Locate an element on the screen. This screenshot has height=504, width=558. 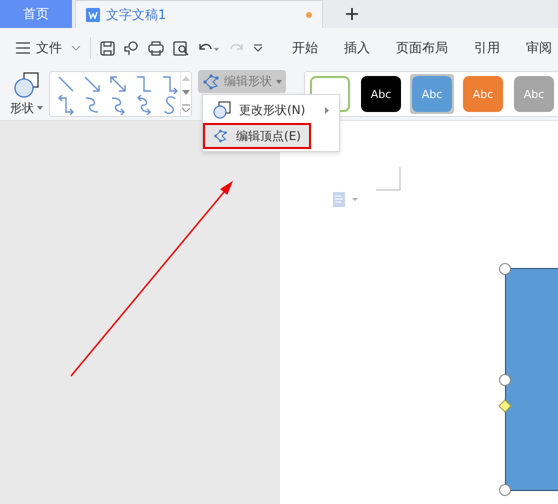
file-menu: 文件 is located at coordinates (49, 48).